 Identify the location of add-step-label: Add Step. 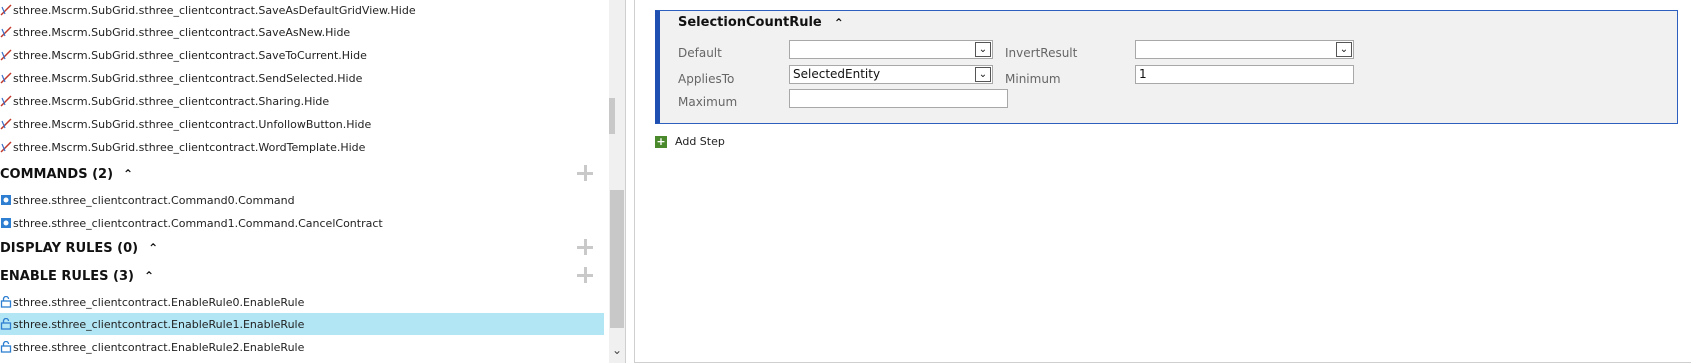
(700, 141).